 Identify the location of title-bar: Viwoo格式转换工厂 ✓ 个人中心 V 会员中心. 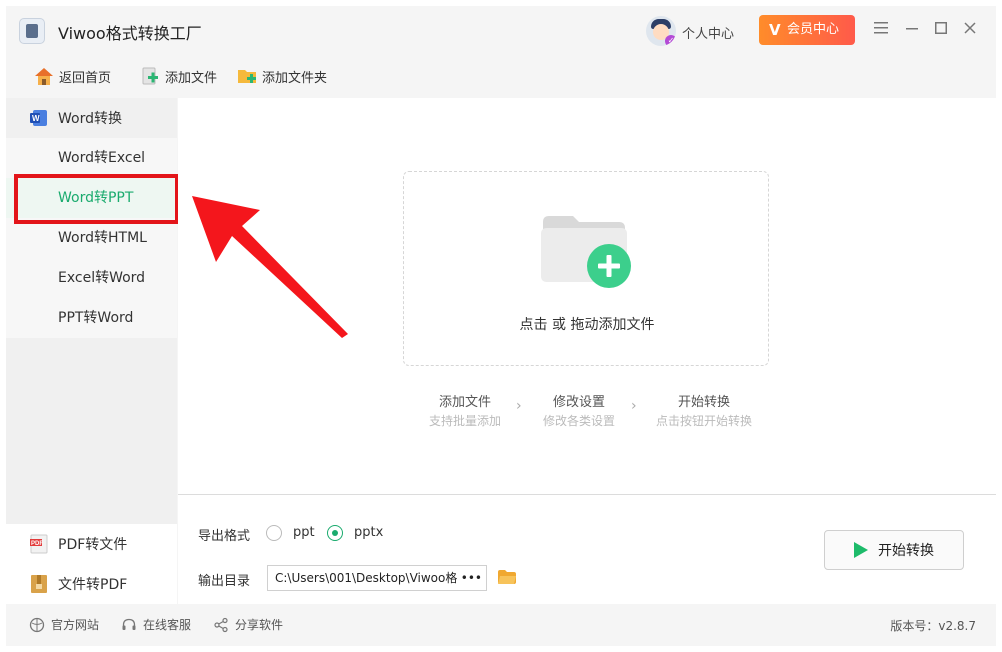
(501, 31).